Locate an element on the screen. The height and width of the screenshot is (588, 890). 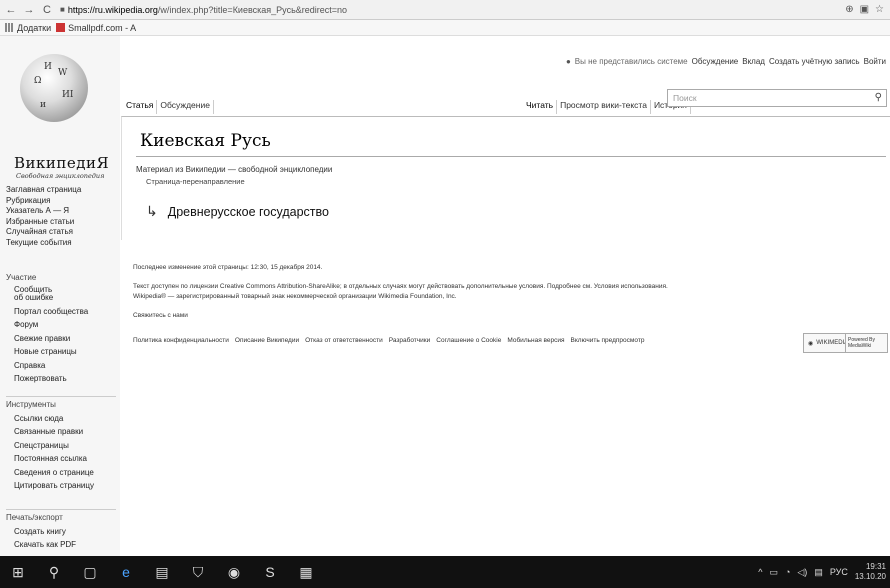
clock-time: 19:31 is located at coordinates (875, 566).